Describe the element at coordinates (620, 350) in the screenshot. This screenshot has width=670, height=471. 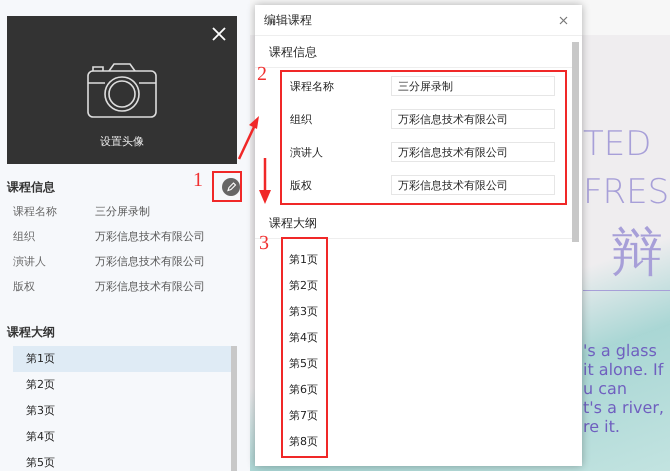
I see `slide-text: 's a glass` at that location.